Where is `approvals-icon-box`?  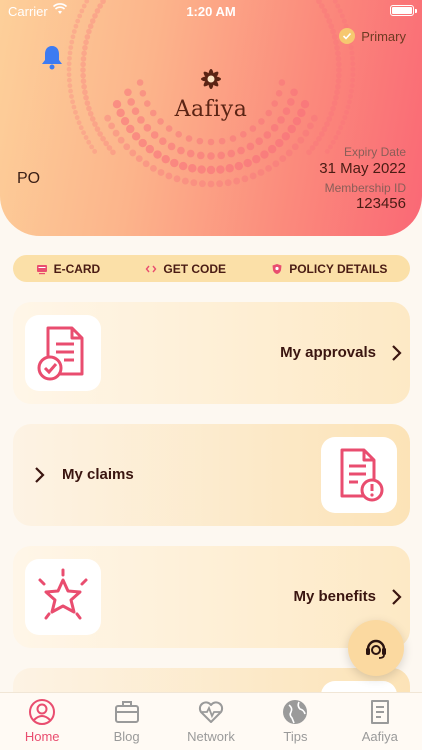
approvals-icon-box is located at coordinates (63, 353).